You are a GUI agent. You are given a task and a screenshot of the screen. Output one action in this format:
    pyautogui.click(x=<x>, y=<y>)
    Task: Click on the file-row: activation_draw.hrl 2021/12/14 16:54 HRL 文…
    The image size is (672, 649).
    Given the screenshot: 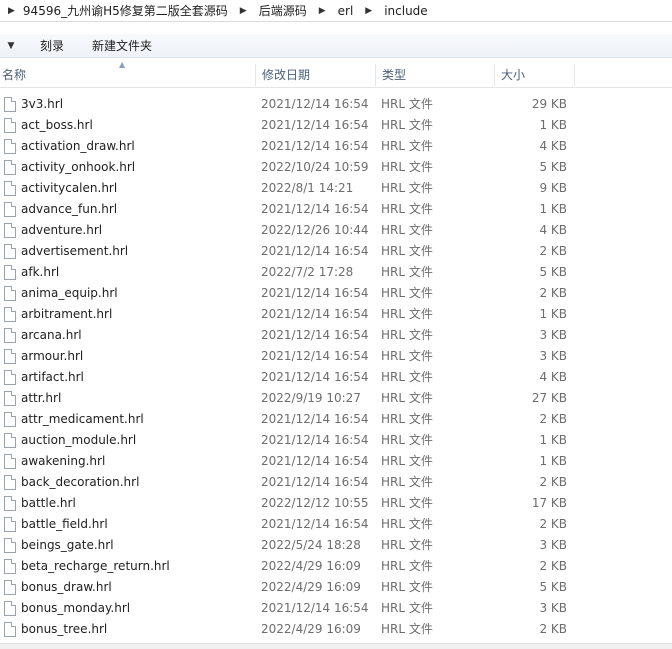 What is the action you would take?
    pyautogui.click(x=336, y=146)
    